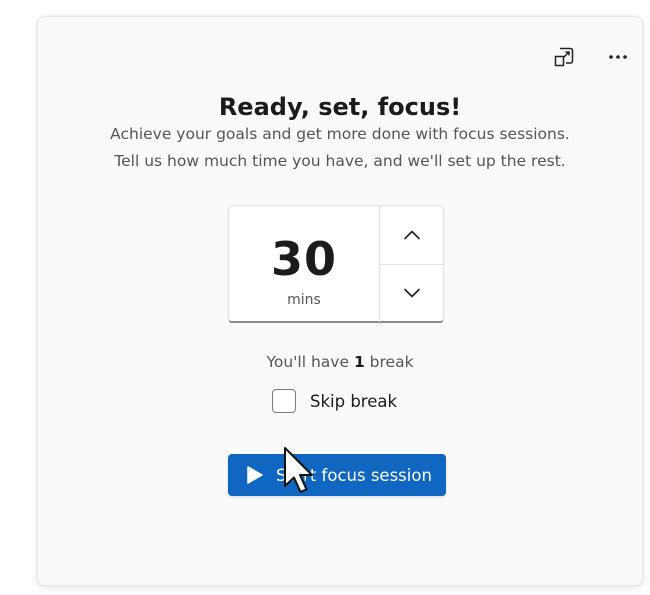 The width and height of the screenshot is (650, 595). I want to click on more-options-icon, so click(618, 57).